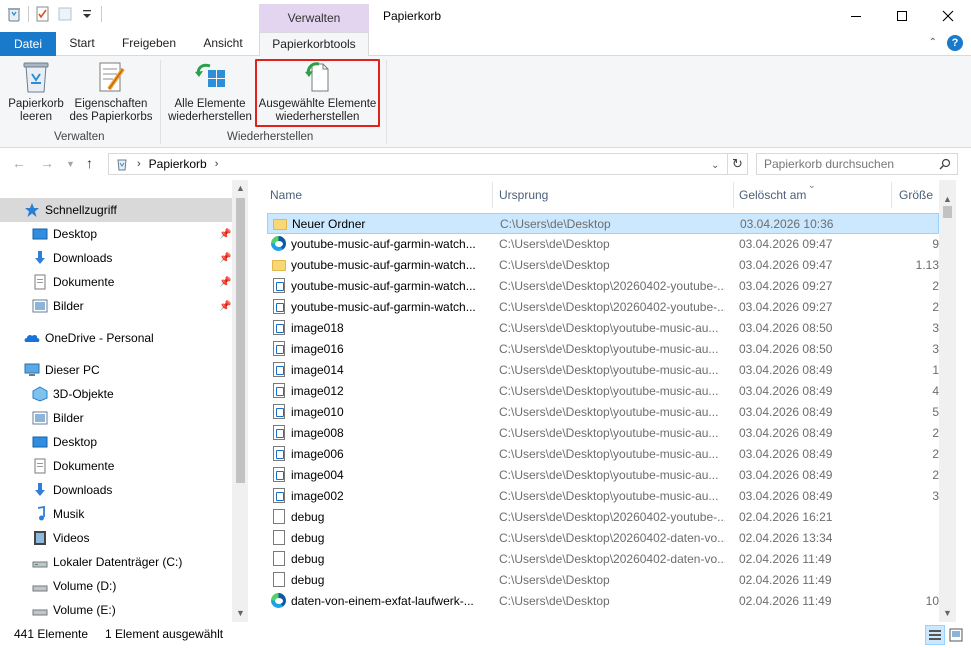 Image resolution: width=971 pixels, height=648 pixels. Describe the element at coordinates (68, 418) in the screenshot. I see `sidebar-item-label: Bilder` at that location.